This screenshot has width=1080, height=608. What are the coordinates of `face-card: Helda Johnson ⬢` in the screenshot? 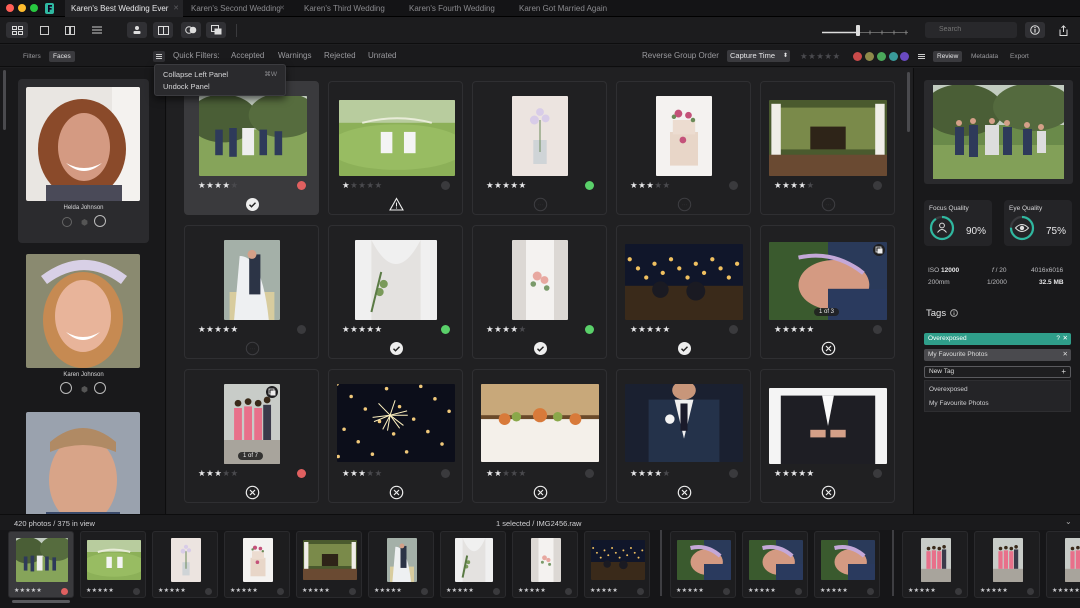 It's located at (83, 161).